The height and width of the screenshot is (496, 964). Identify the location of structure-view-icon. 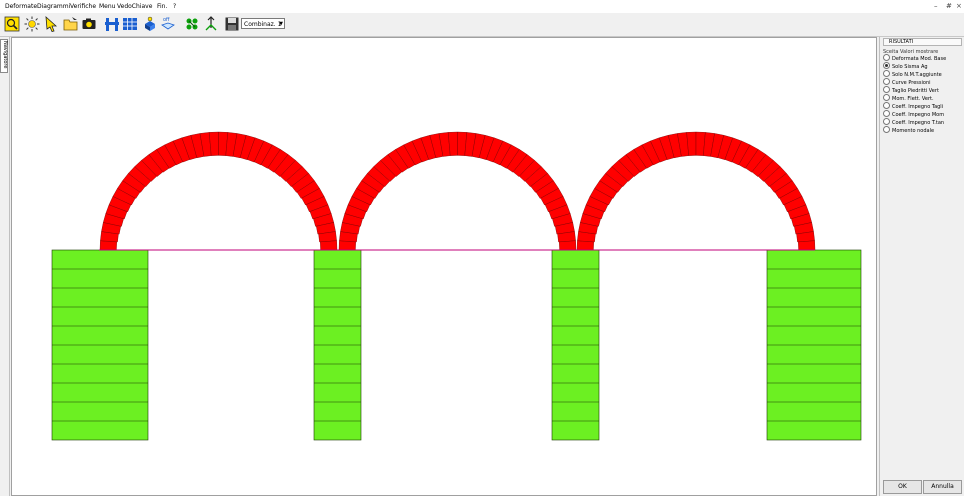
(112, 24).